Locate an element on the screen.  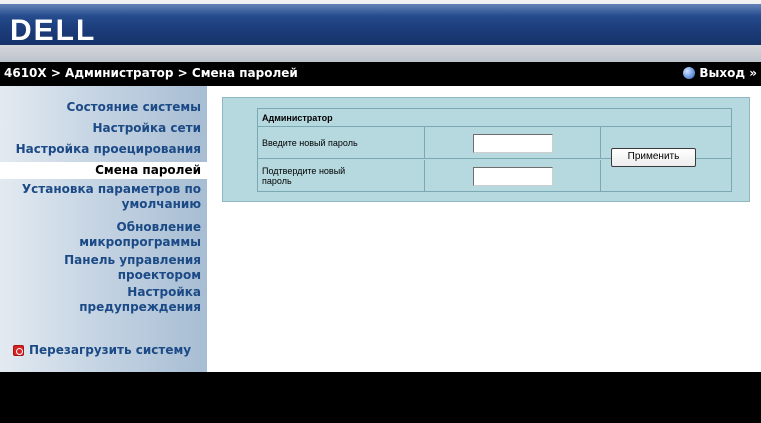
power-icon is located at coordinates (18, 350).